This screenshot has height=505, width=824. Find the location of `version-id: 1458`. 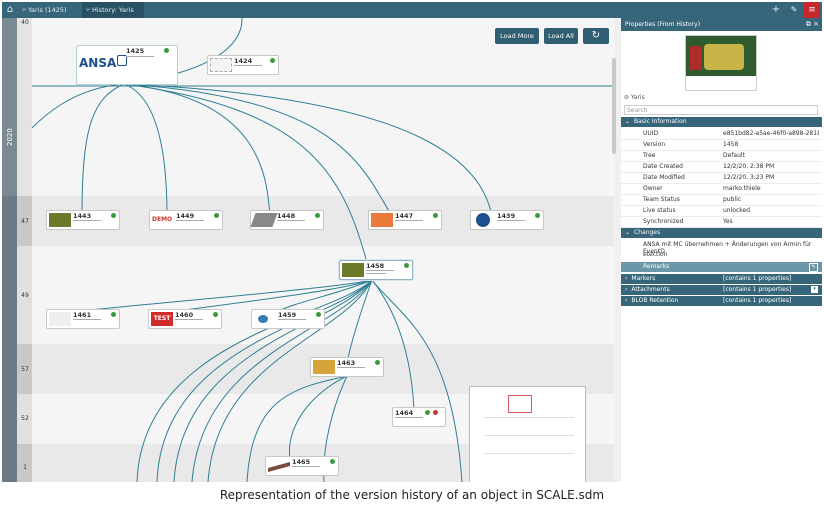

version-id: 1458 is located at coordinates (375, 266).